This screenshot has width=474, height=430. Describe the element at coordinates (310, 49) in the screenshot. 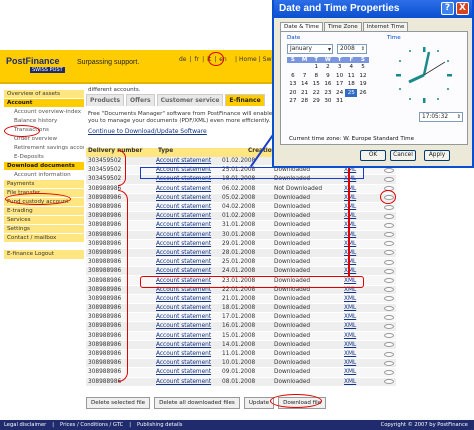

I see `month-select: January` at that location.